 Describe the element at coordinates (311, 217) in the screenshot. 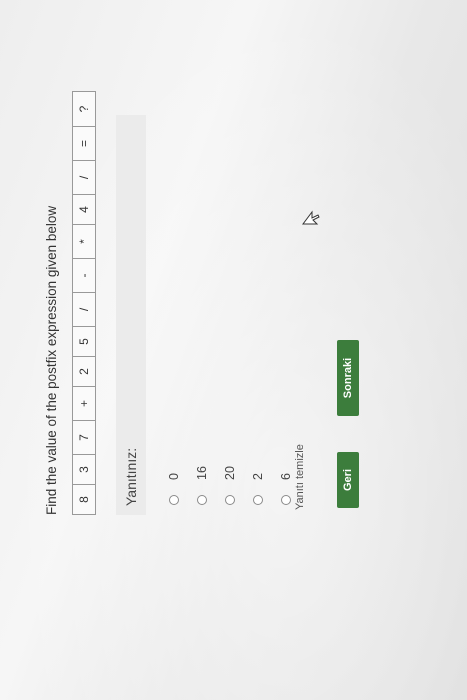

I see `mouse-pointer-icon` at that location.